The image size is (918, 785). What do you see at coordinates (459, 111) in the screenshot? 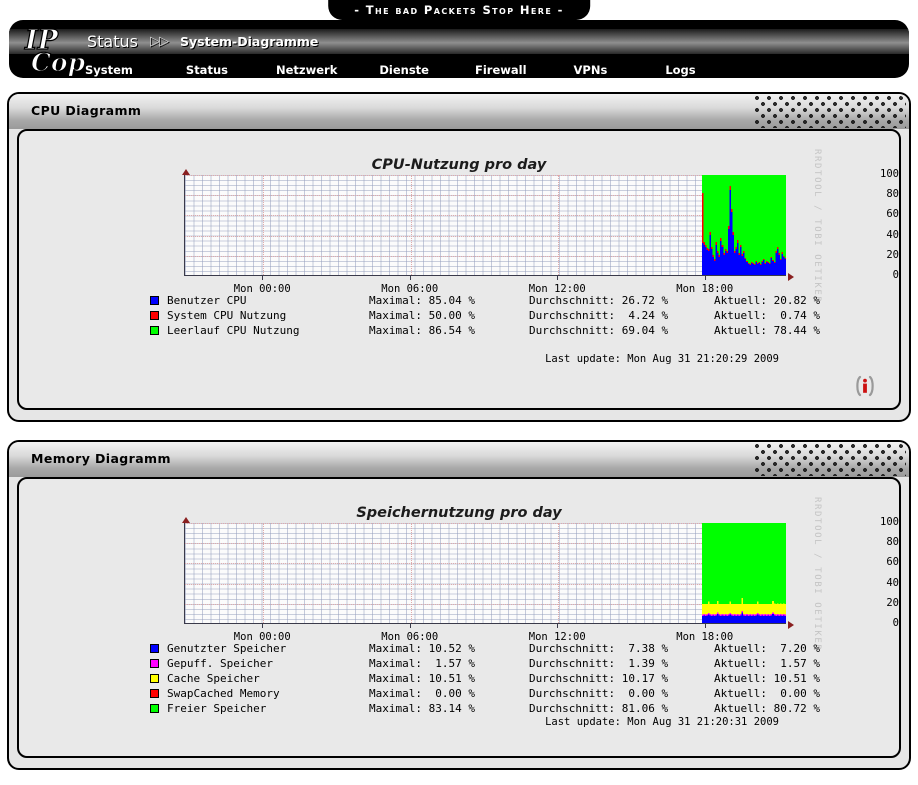
I see `cpu-panel-header: CPU Diagramm` at bounding box center [459, 111].